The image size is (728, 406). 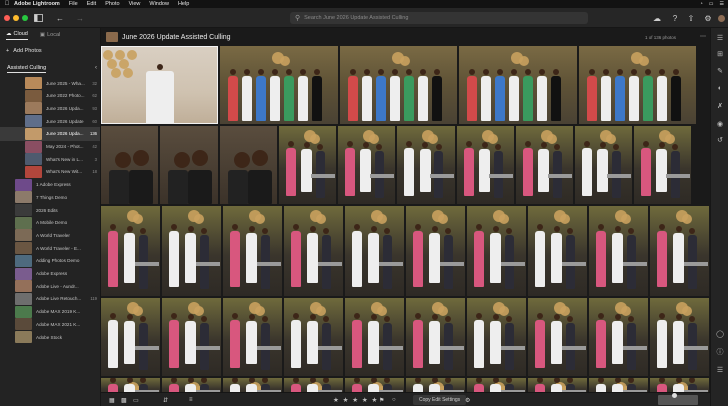 What do you see at coordinates (722, 4) in the screenshot?
I see `control-center-icon: ☰` at bounding box center [722, 4].